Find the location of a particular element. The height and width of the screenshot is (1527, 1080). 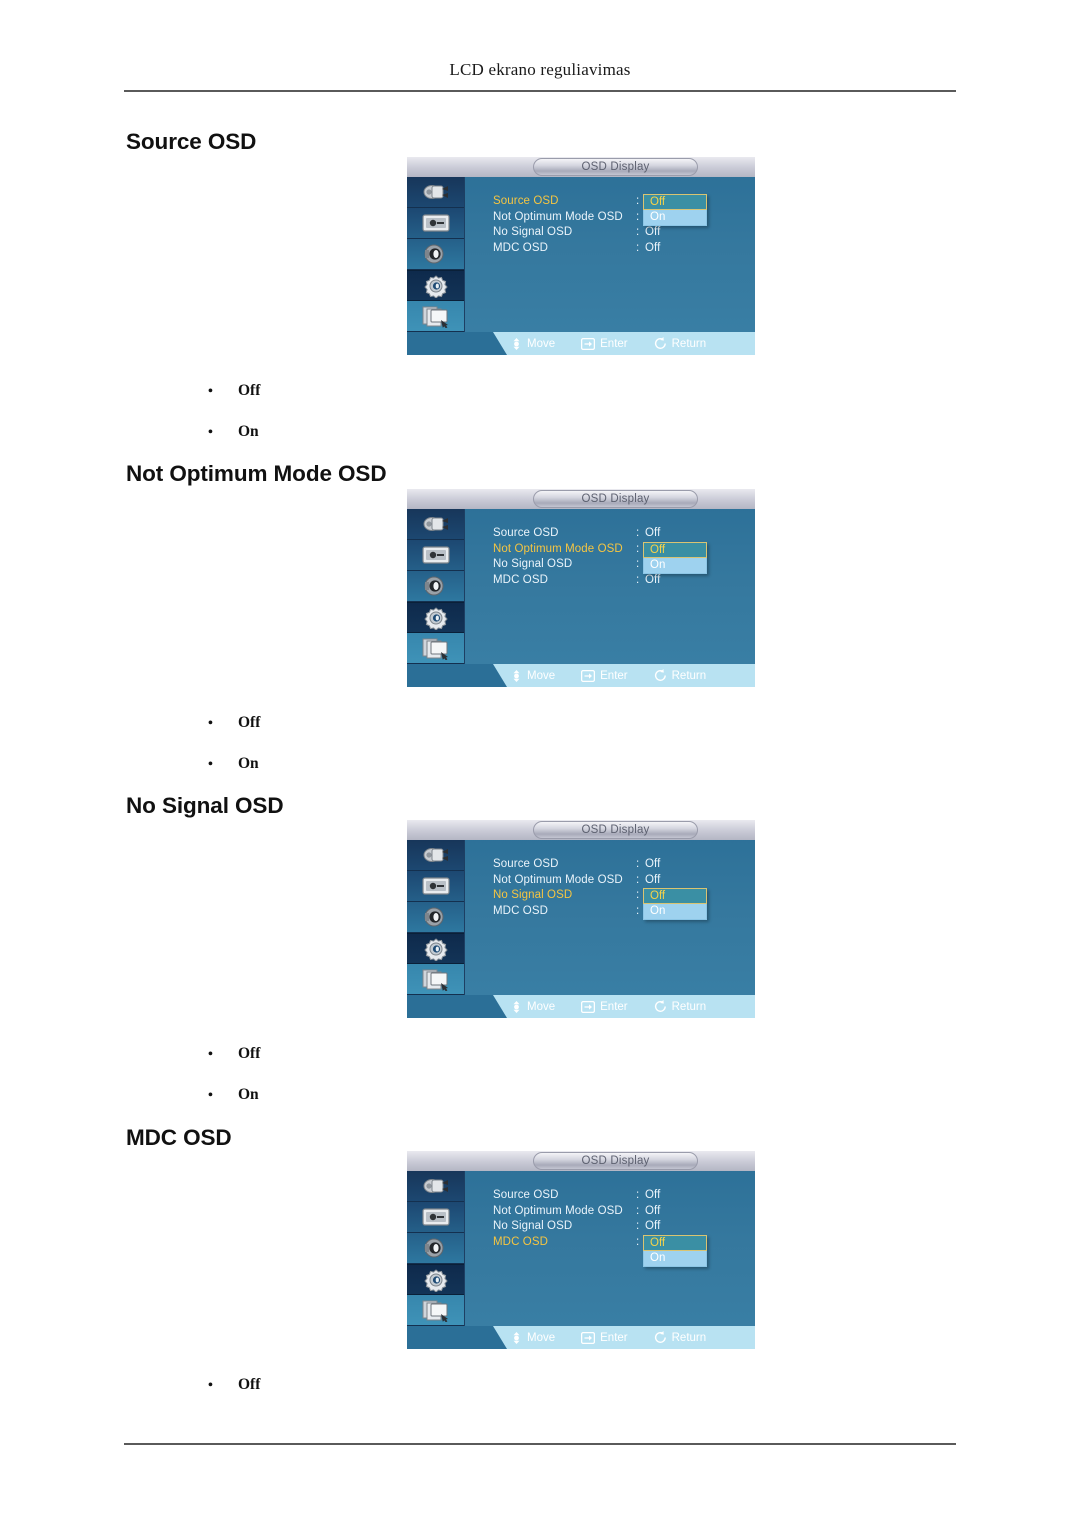

osd-hint-bar: Move Enter Return is located at coordinates (581, 1337).